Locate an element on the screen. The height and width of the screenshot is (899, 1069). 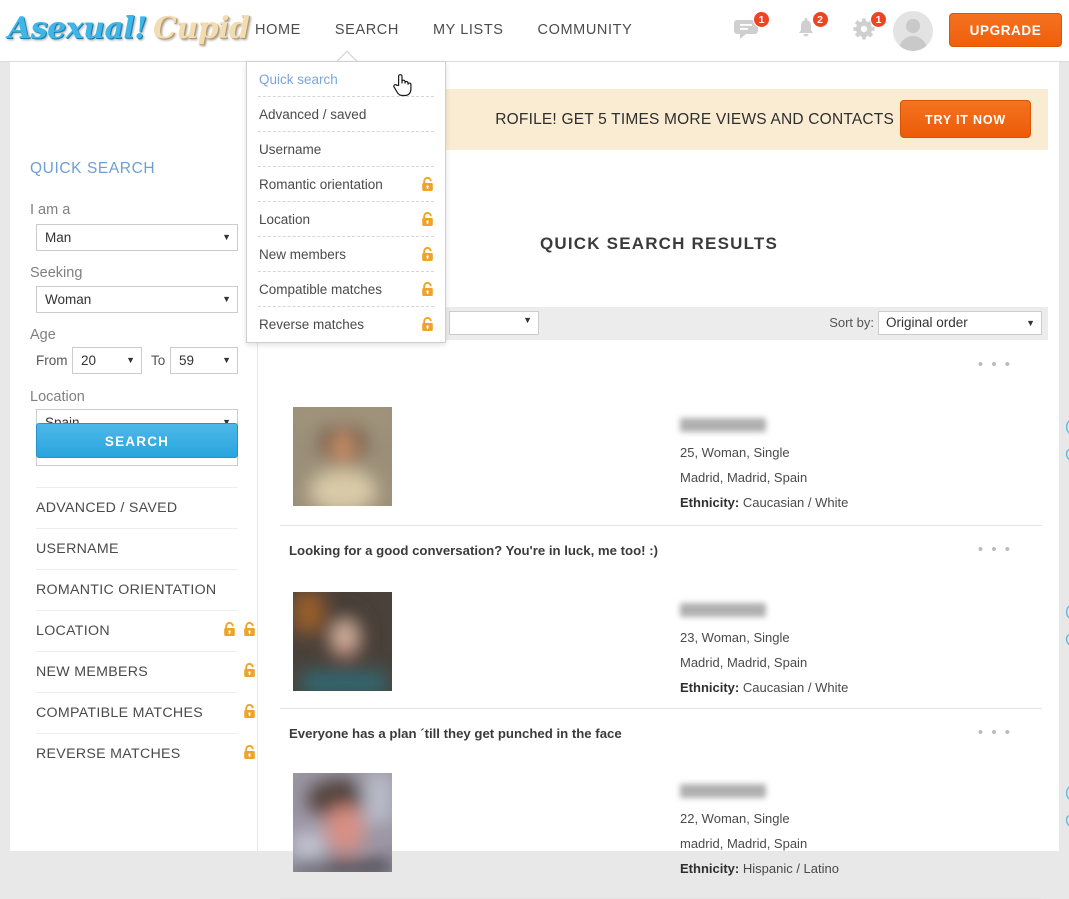
dropdown-item-label: Location is located at coordinates (285, 219).